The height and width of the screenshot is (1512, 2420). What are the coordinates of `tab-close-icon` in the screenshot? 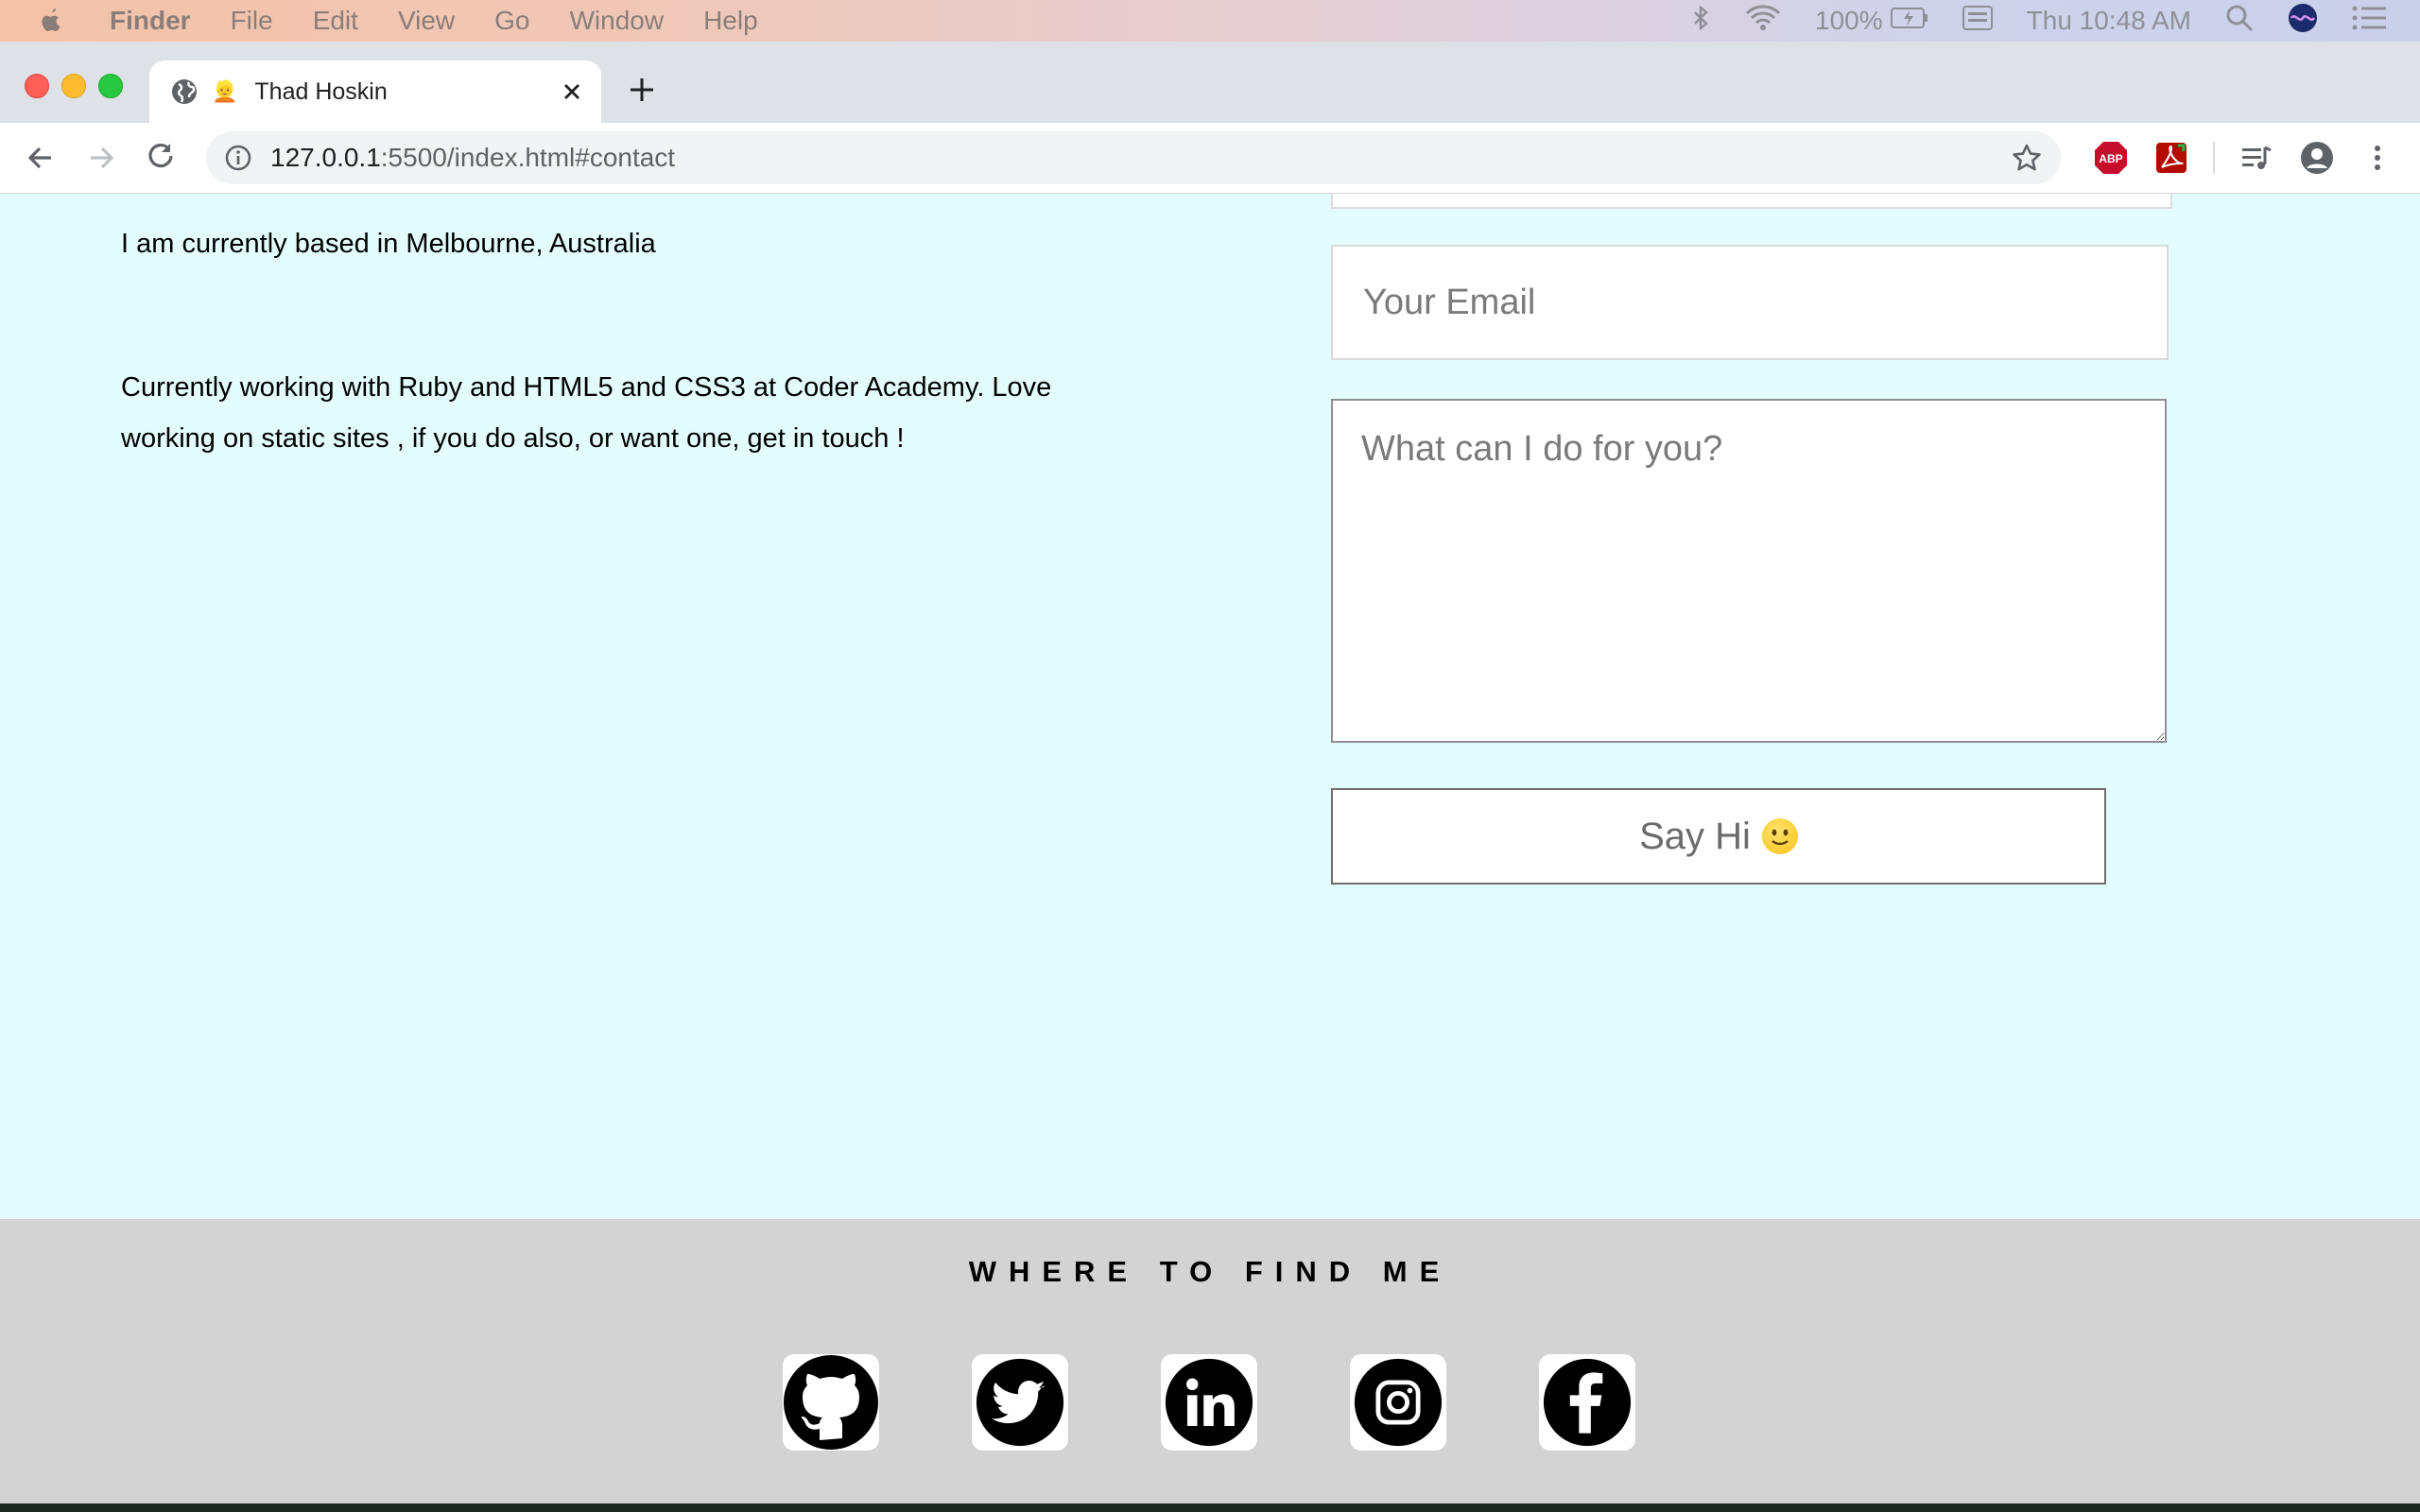 It's located at (572, 91).